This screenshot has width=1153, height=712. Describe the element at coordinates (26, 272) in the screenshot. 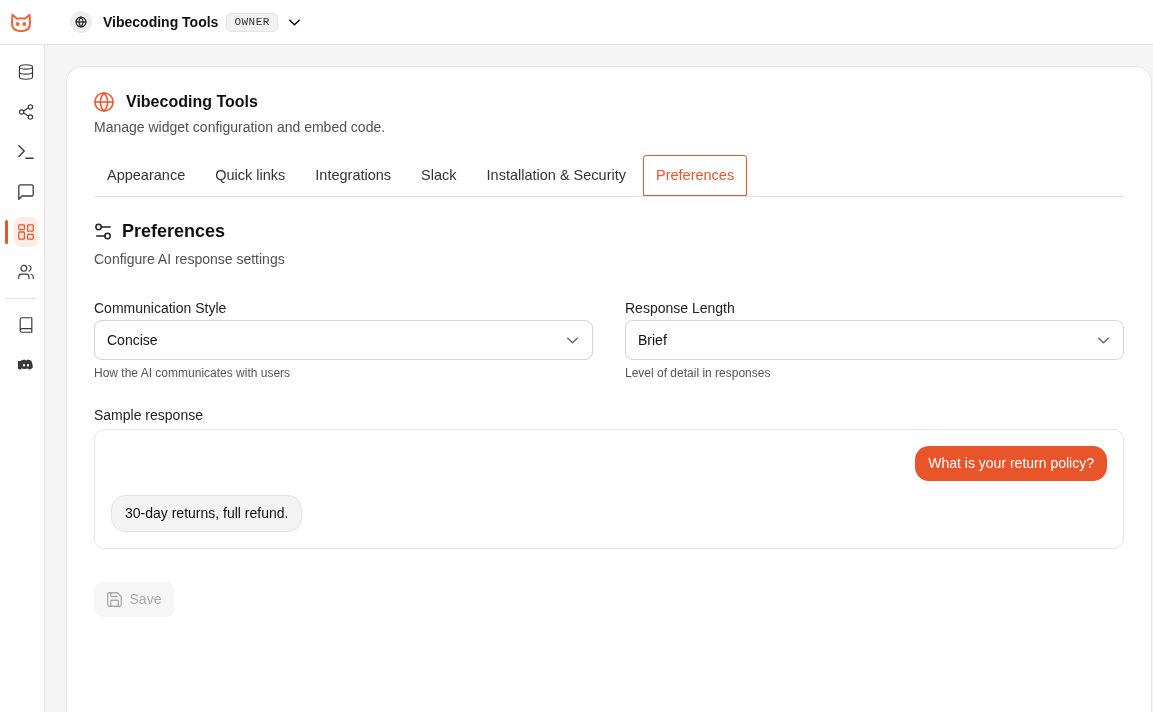

I see `users-icon` at that location.